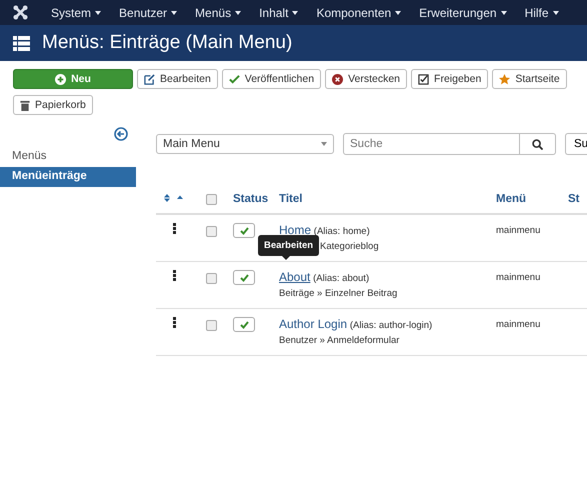 The width and height of the screenshot is (587, 489). I want to click on sidebar-item: Menüs, so click(68, 157).